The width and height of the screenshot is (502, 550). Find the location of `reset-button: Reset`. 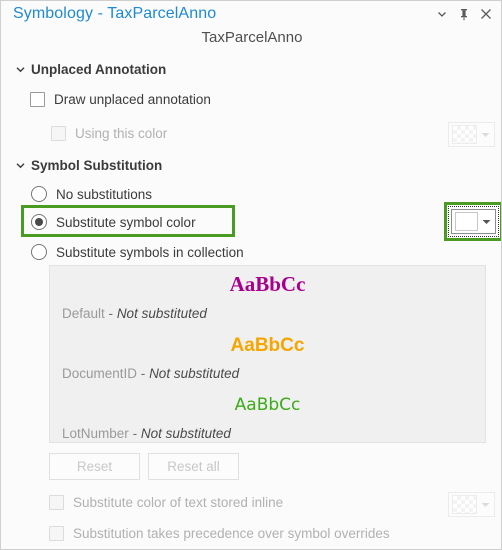

reset-button: Reset is located at coordinates (94, 466).